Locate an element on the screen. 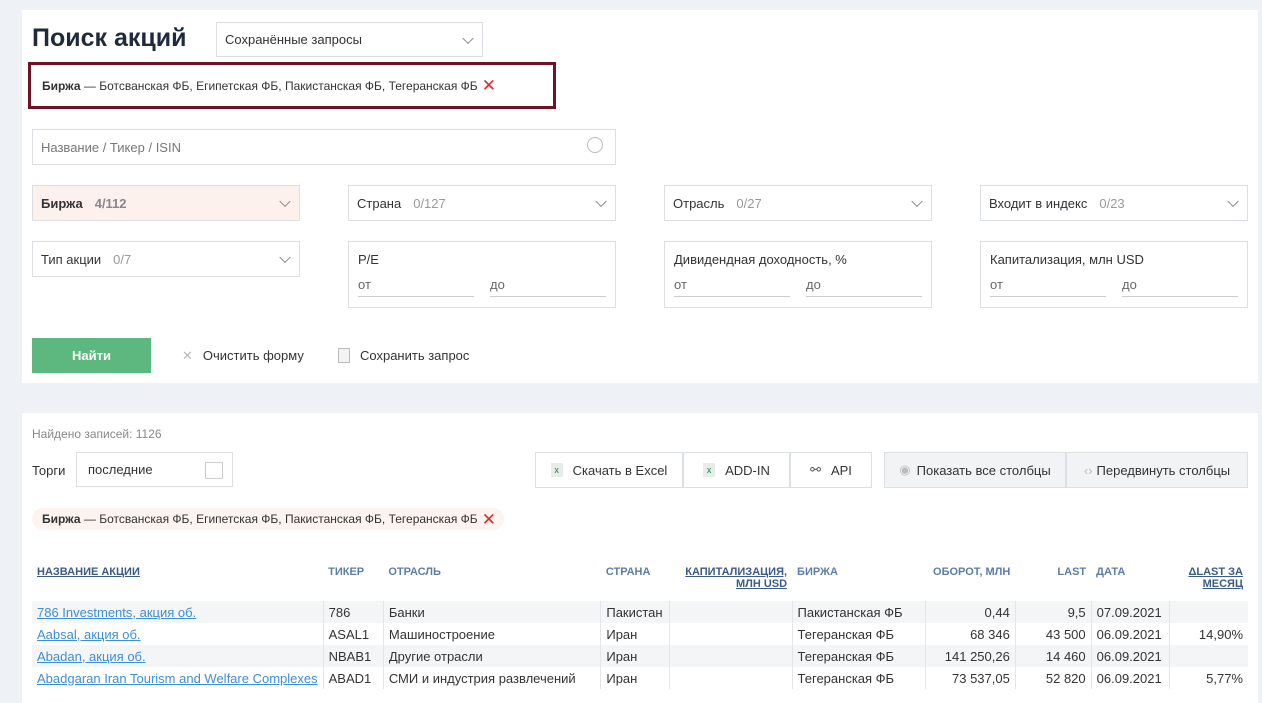 This screenshot has height=703, width=1262. cell-last: 14 460 is located at coordinates (1053, 656).